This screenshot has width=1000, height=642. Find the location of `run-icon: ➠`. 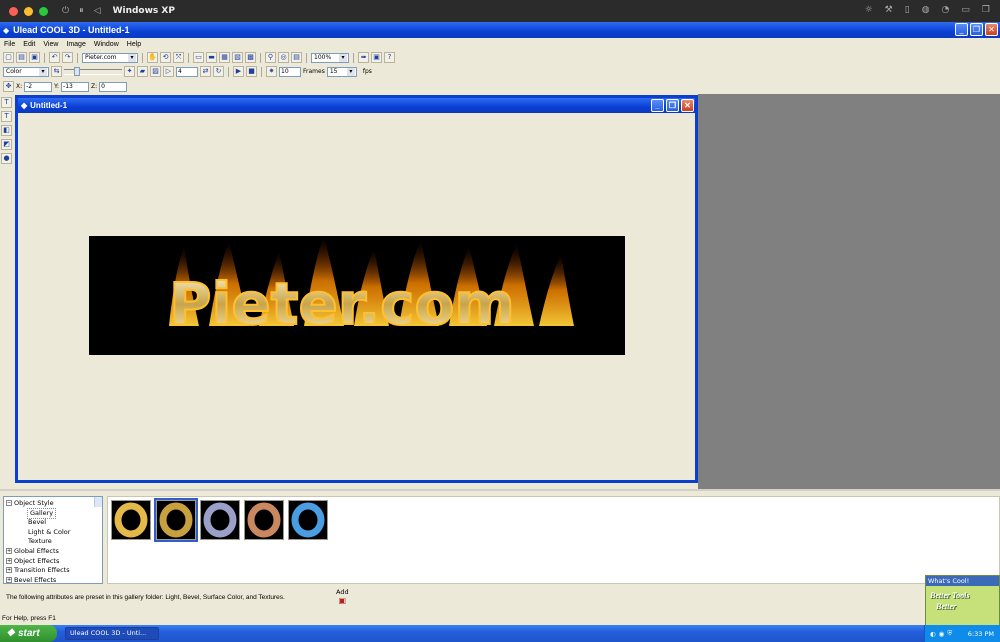

run-icon: ➠ is located at coordinates (363, 57).